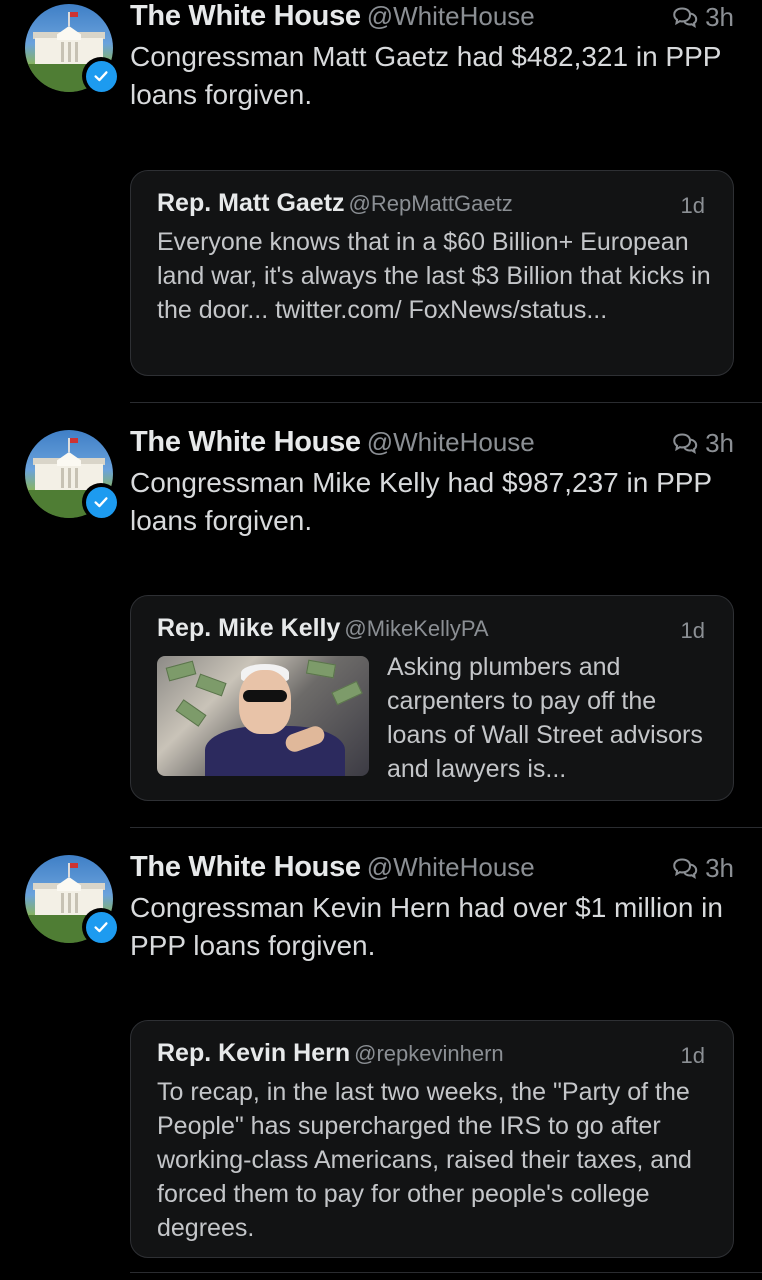  I want to click on quote-header: Rep. Matt Gaetz @RepMattGaetz, so click(335, 203).